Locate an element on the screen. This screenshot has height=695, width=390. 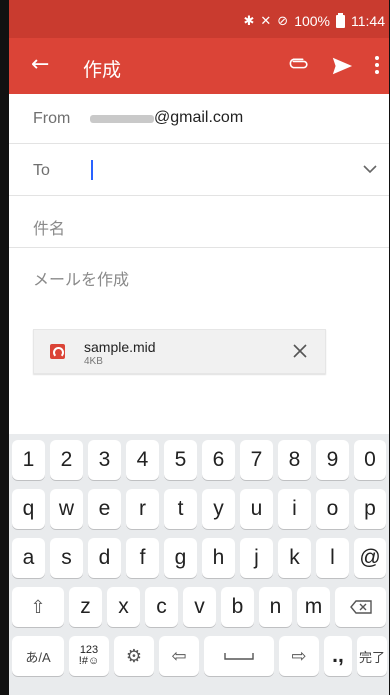
key-2: 2 is located at coordinates (66, 460).